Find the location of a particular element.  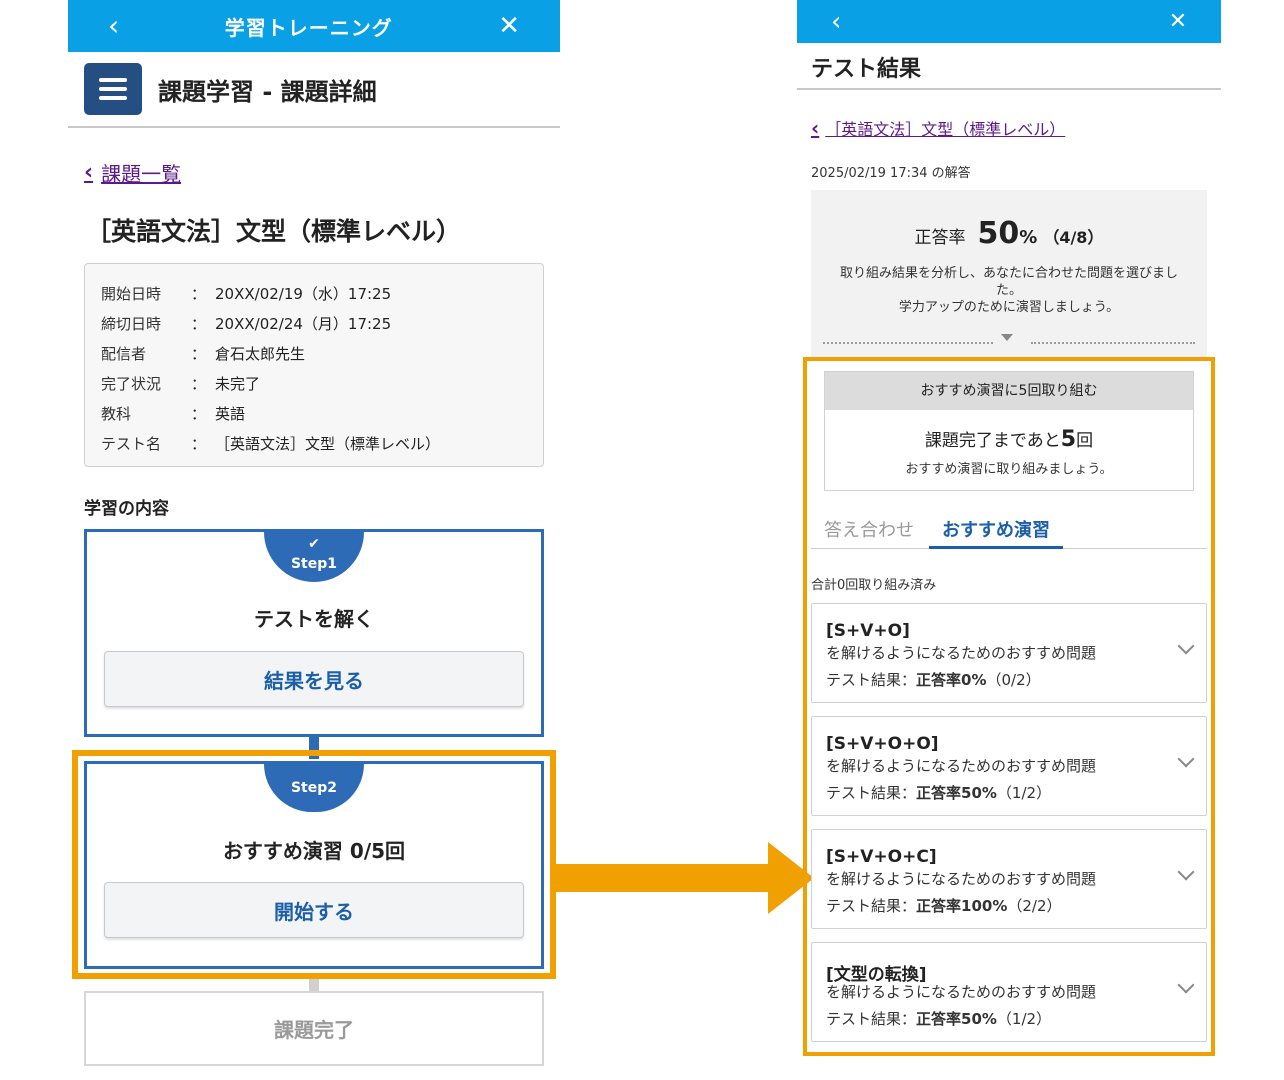

back-link-assignments: ‹ 課題一覧 is located at coordinates (132, 172).